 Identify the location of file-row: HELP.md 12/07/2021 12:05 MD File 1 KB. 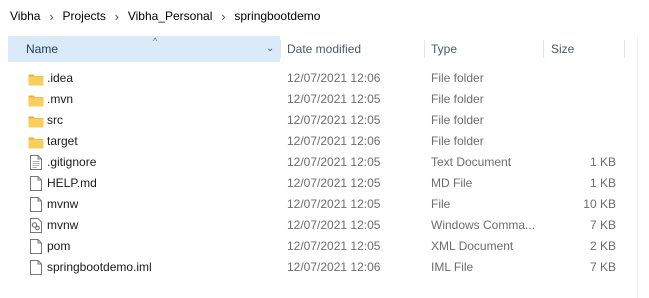
(315, 183).